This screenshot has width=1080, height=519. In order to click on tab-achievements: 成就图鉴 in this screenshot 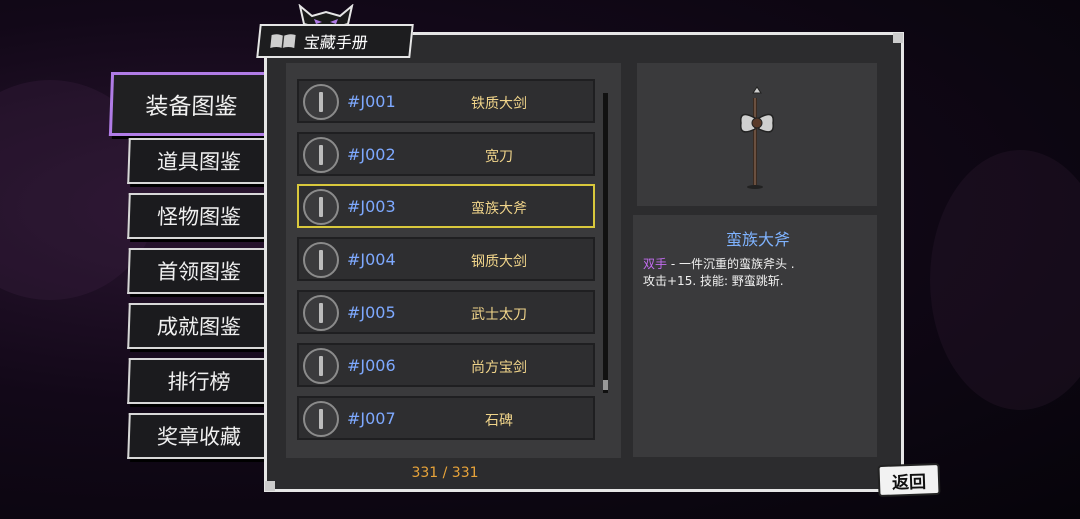, I will do `click(198, 326)`.